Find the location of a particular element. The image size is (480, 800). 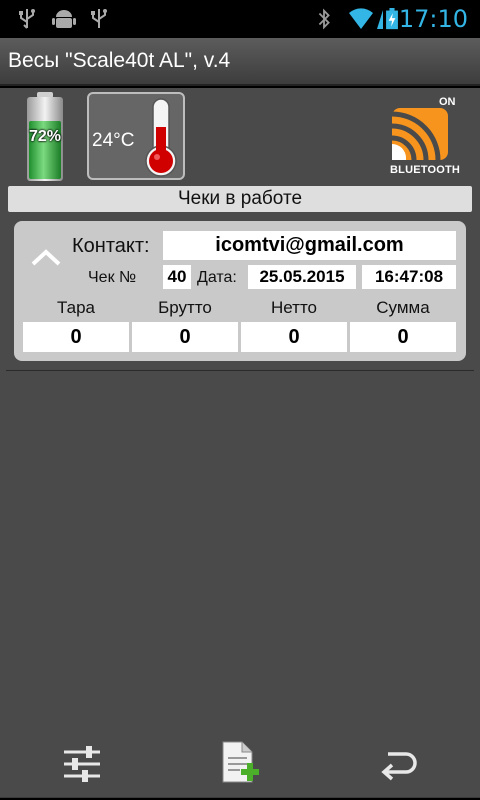

android-debug-icon is located at coordinates (64, 19).